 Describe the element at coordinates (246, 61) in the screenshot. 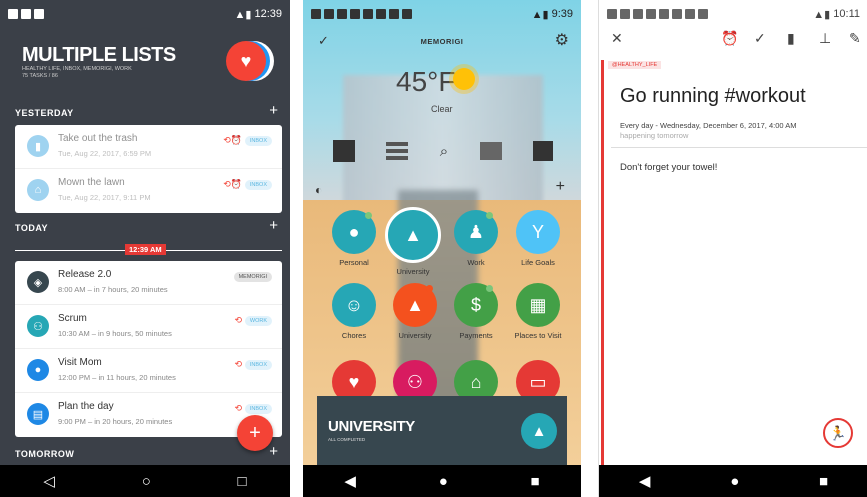

I see `heart-icon: ♥` at that location.